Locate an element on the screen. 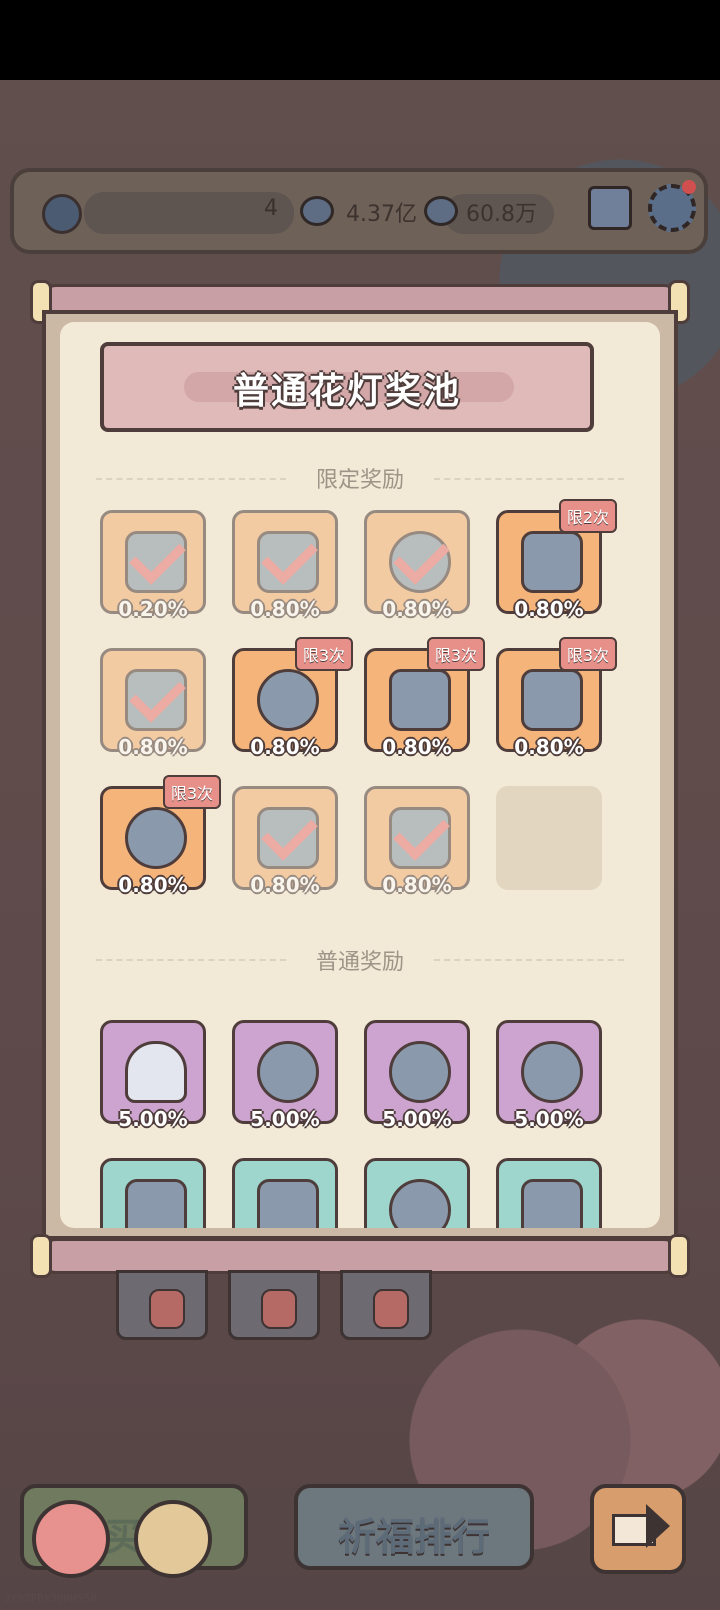 The height and width of the screenshot is (1610, 720). ghost-icon is located at coordinates (156, 1072).